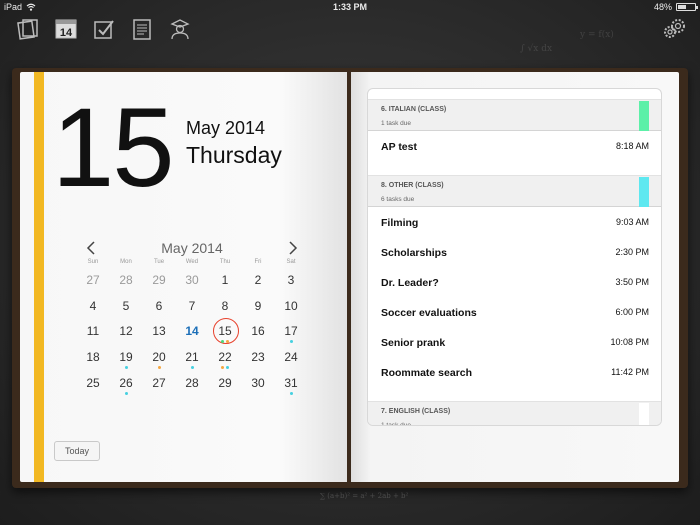 This screenshot has height=525, width=700. Describe the element at coordinates (93, 307) in the screenshot. I see `calendar-day: 4` at that location.